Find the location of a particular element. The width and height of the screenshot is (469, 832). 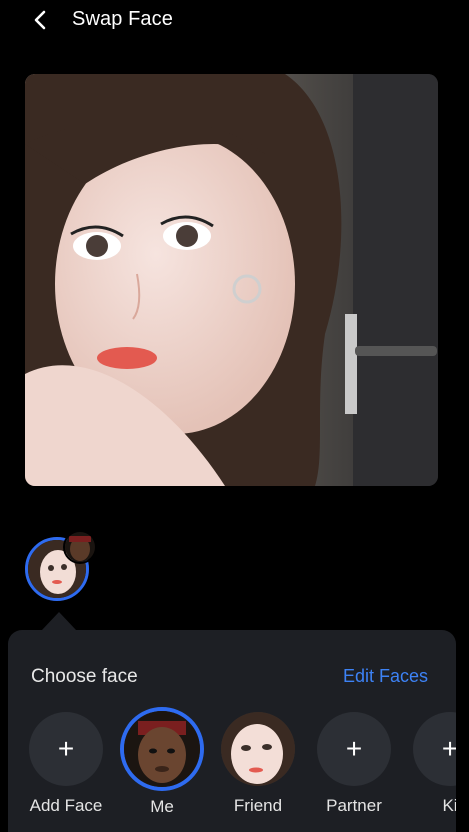

face-option-partner: + Partner is located at coordinates (354, 764).